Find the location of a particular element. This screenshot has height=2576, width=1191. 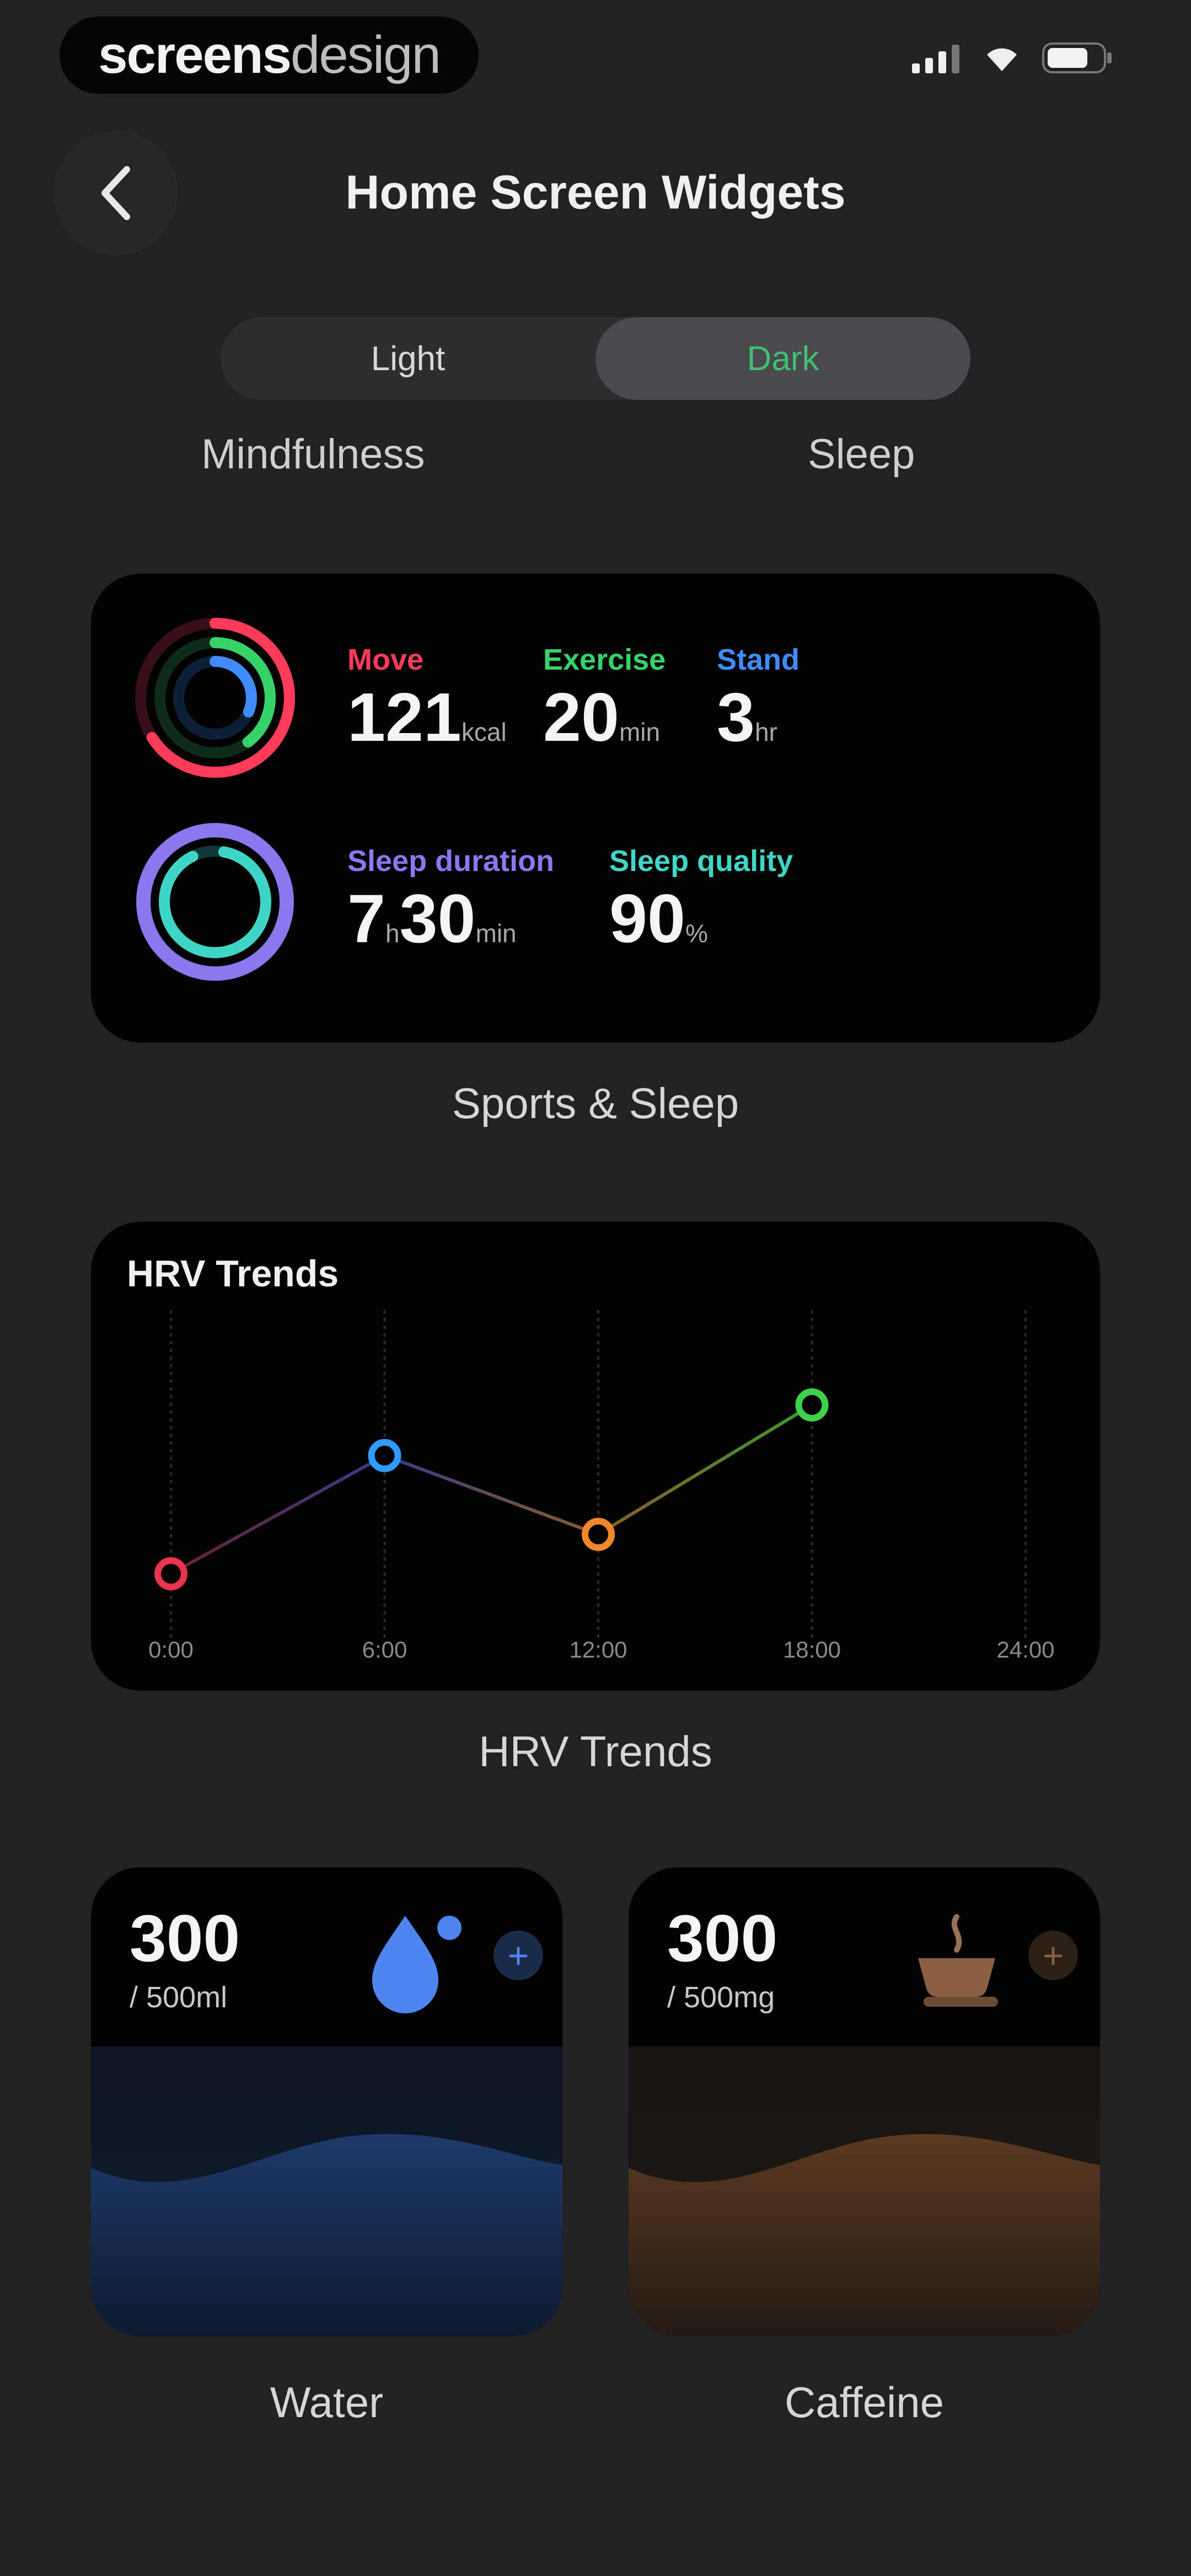

hrv-line-chart: 0:00 6:00 12:00 18:00 24:00 is located at coordinates (602, 1486).